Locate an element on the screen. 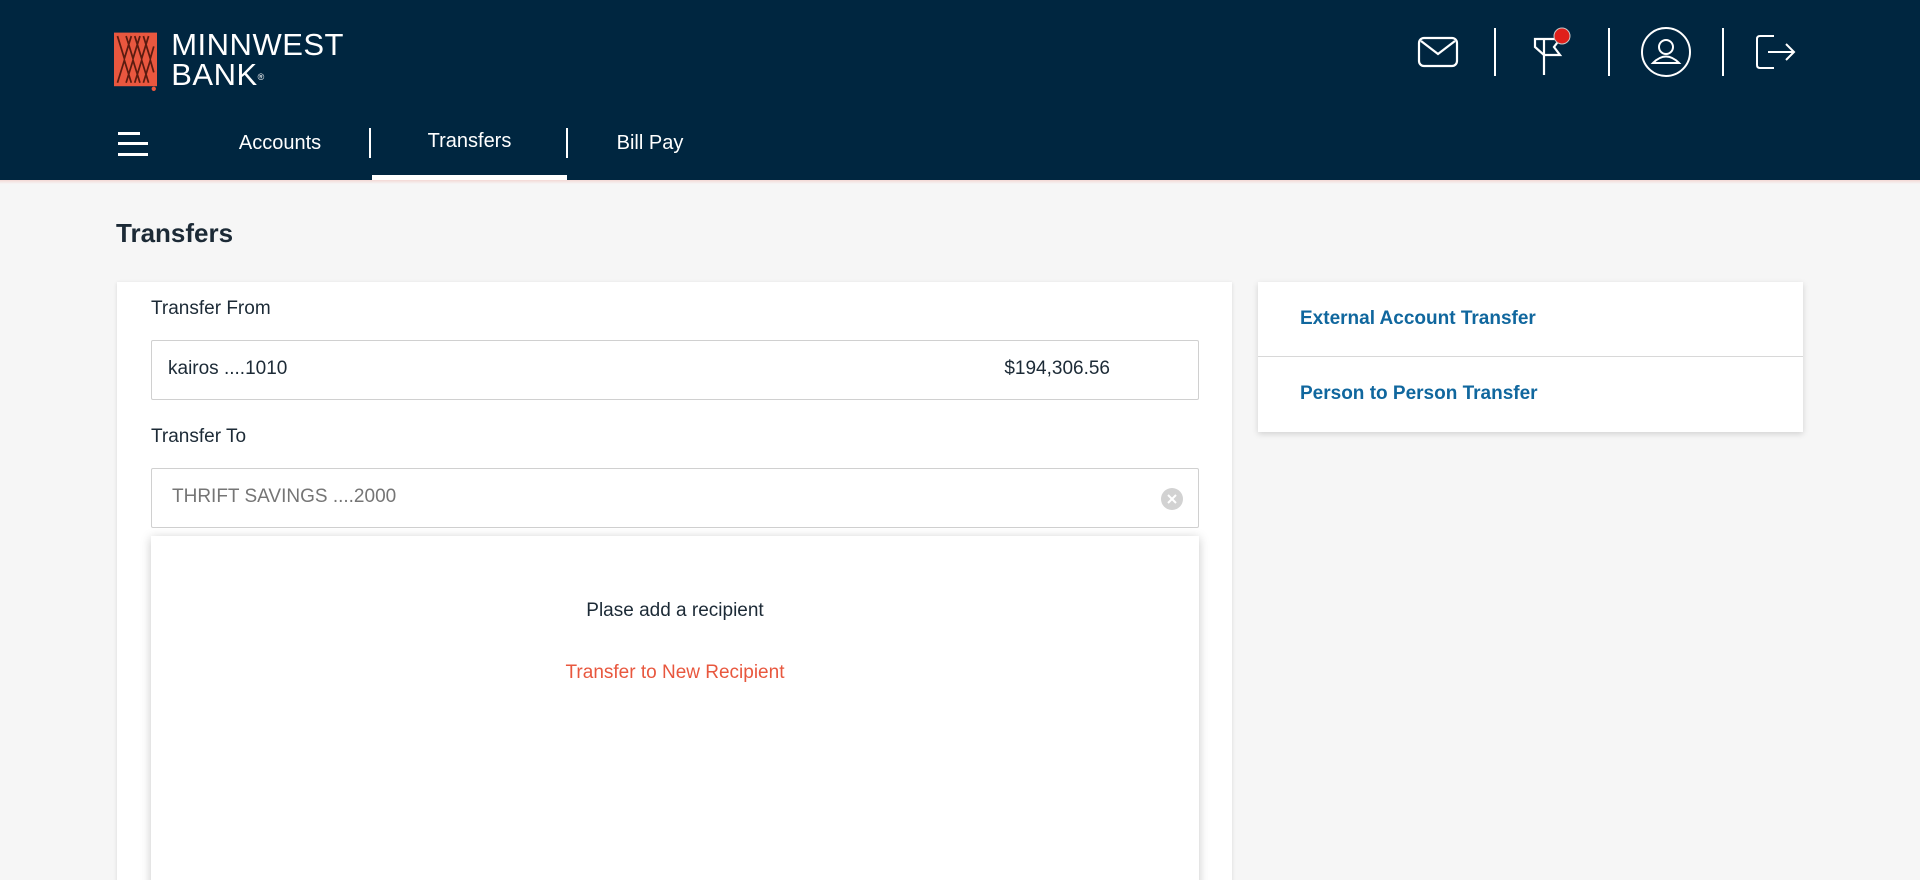 This screenshot has width=1920, height=880. profile-button is located at coordinates (1666, 52).